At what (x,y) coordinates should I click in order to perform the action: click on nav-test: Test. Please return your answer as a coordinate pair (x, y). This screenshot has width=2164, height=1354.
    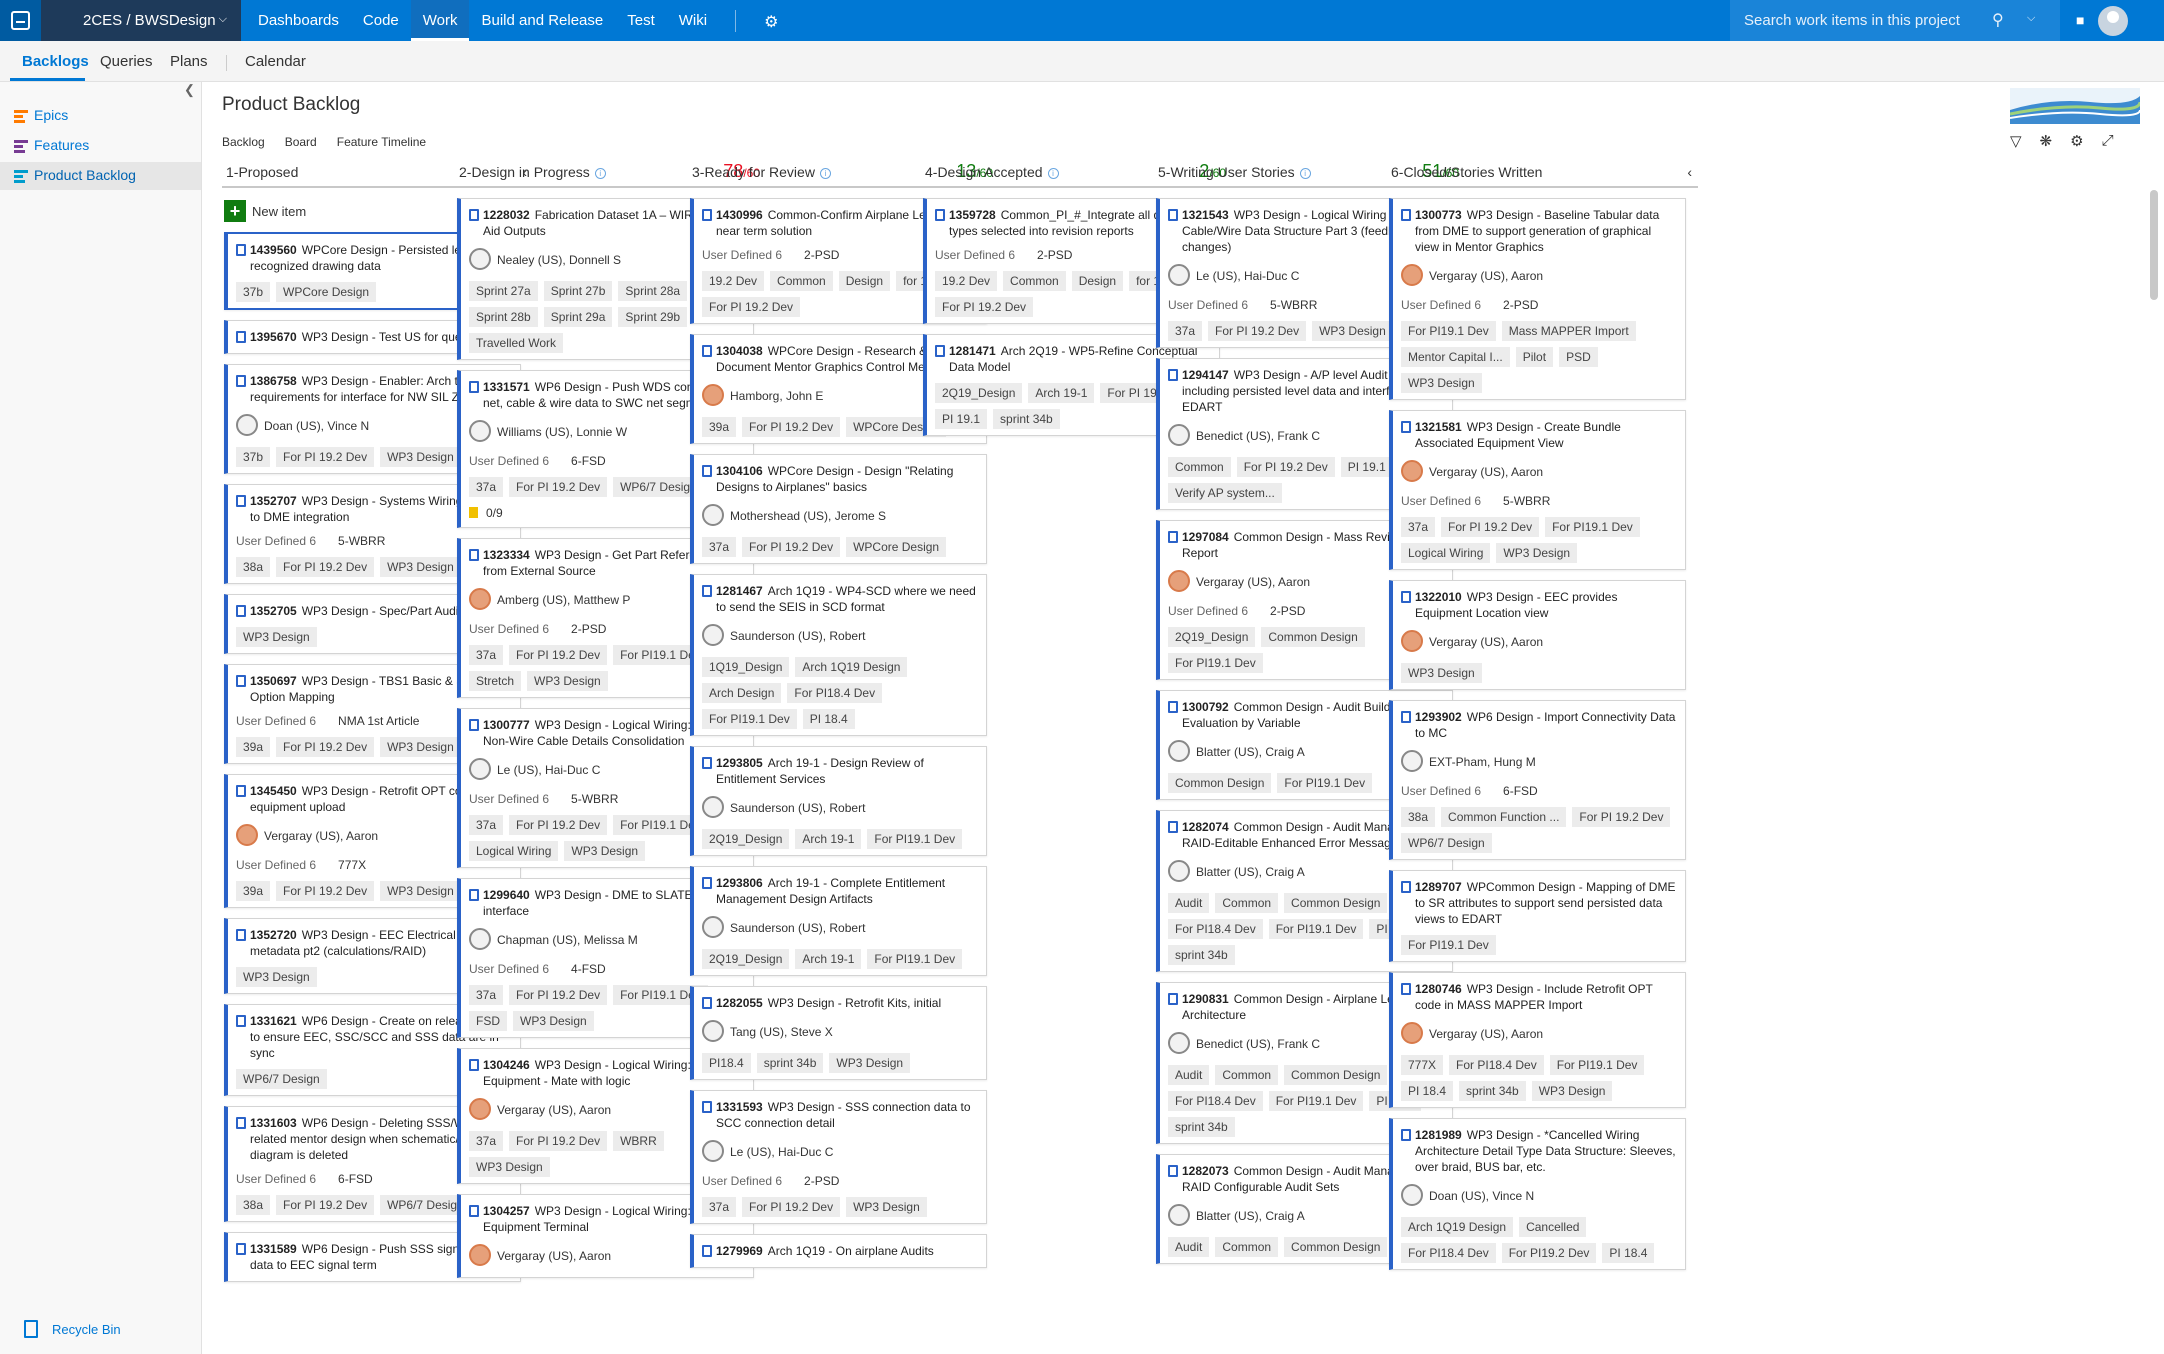
    Looking at the image, I should click on (641, 20).